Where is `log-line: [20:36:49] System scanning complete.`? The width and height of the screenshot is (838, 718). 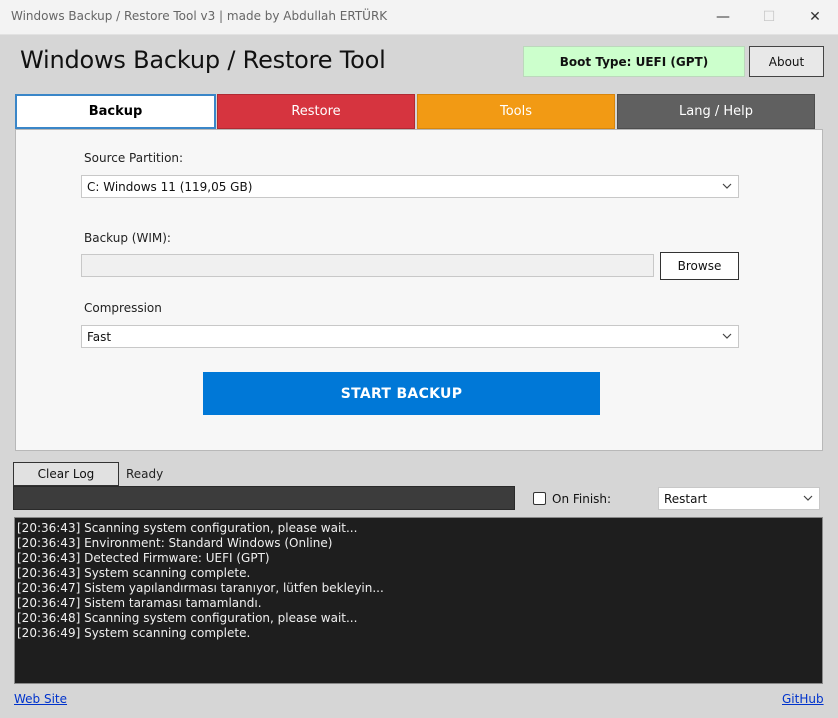
log-line: [20:36:49] System scanning complete. is located at coordinates (134, 633).